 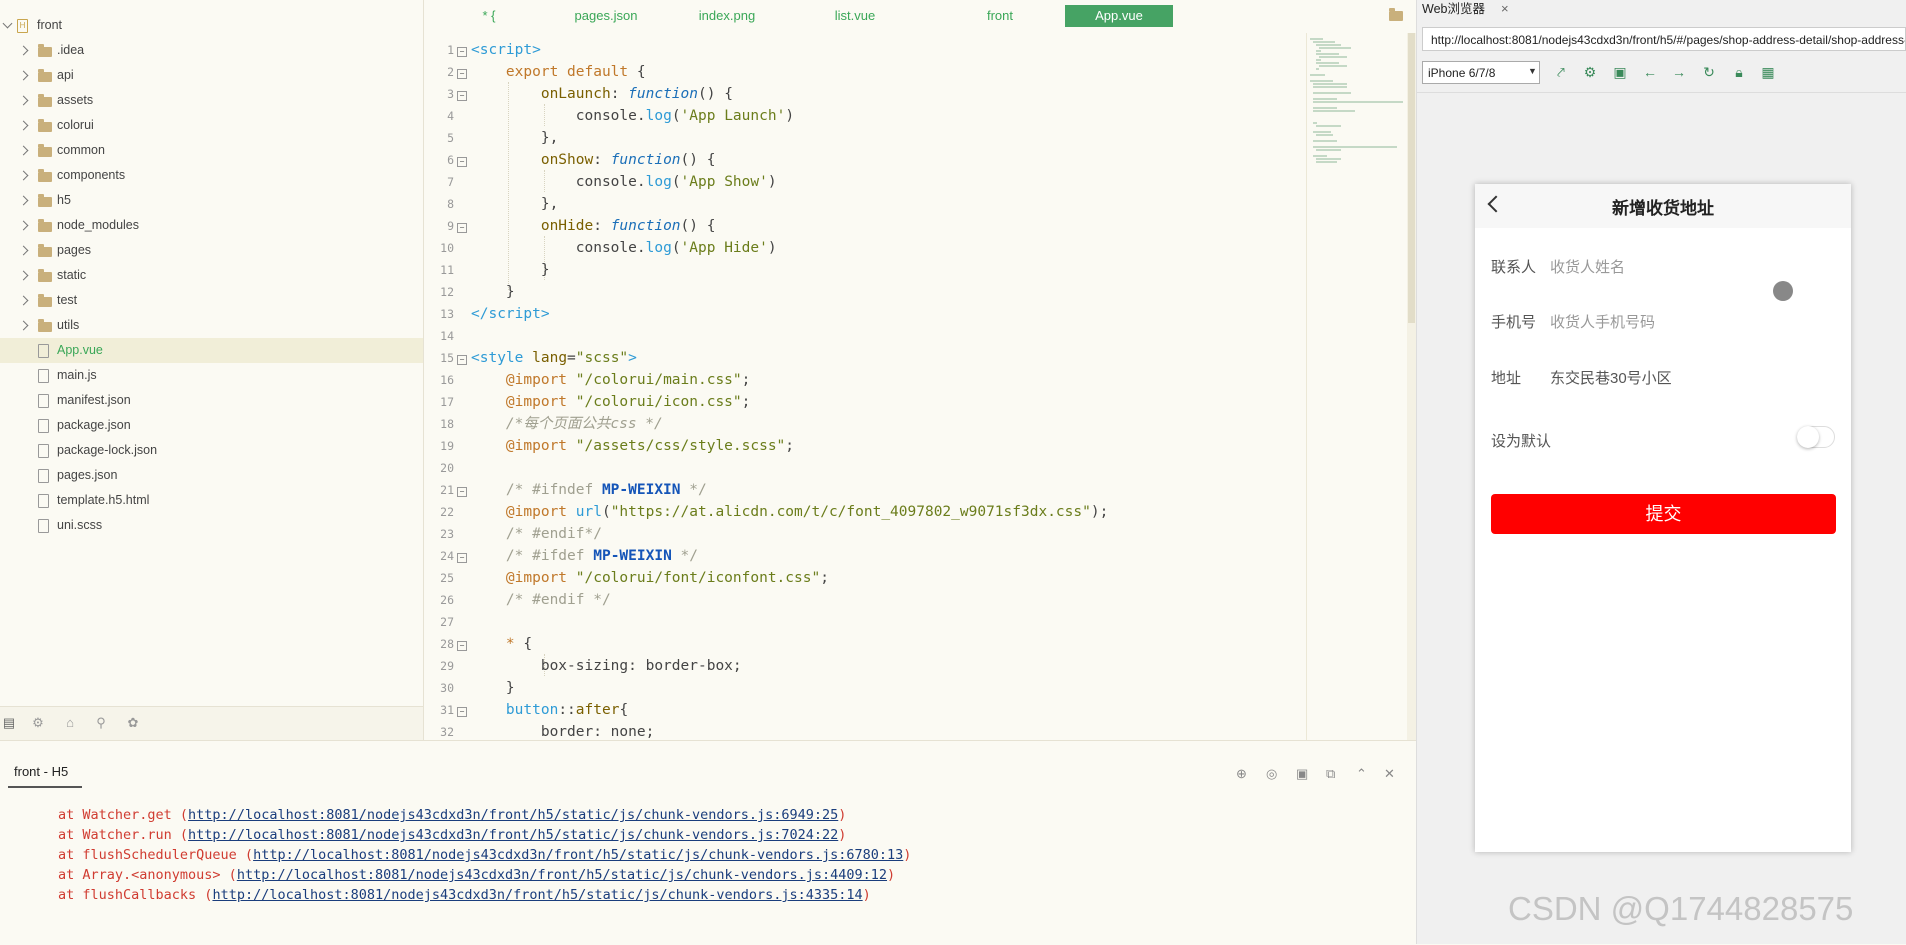 What do you see at coordinates (1739, 72) in the screenshot?
I see `lock-icon: 🔒︎` at bounding box center [1739, 72].